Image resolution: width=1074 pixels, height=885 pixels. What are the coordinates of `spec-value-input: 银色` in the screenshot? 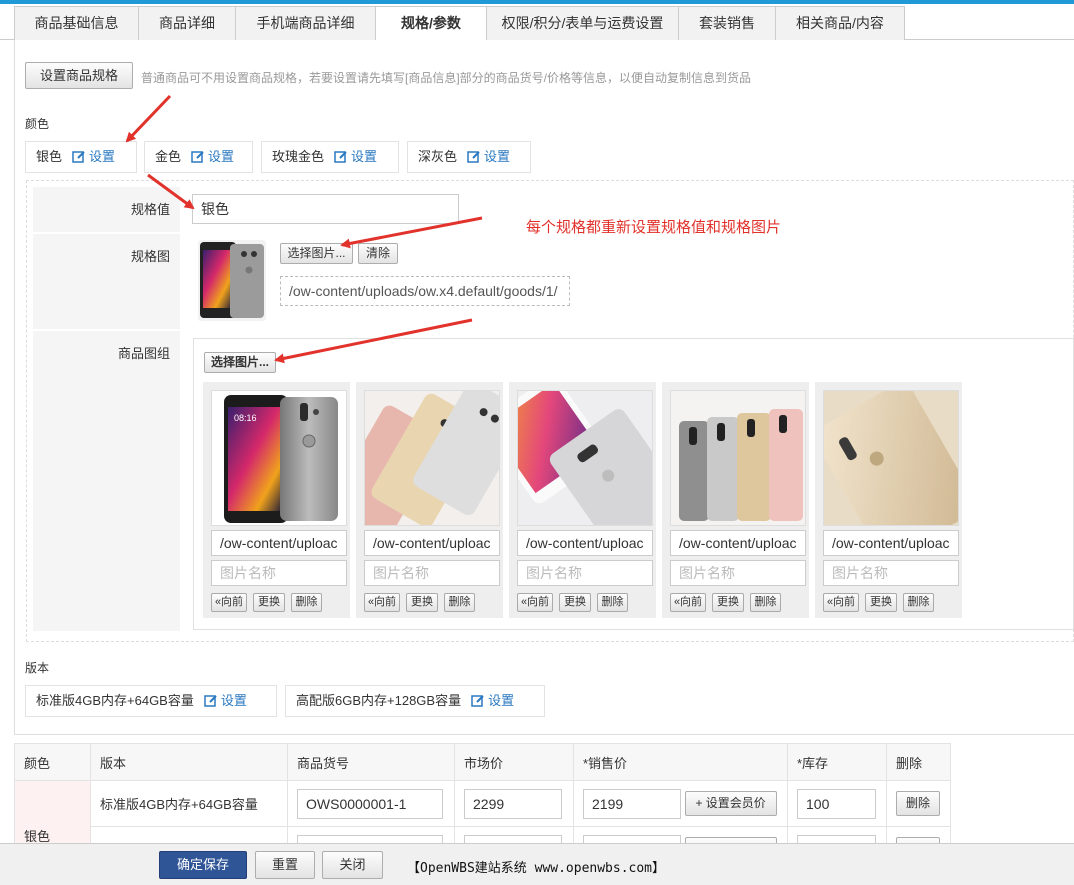 It's located at (325, 209).